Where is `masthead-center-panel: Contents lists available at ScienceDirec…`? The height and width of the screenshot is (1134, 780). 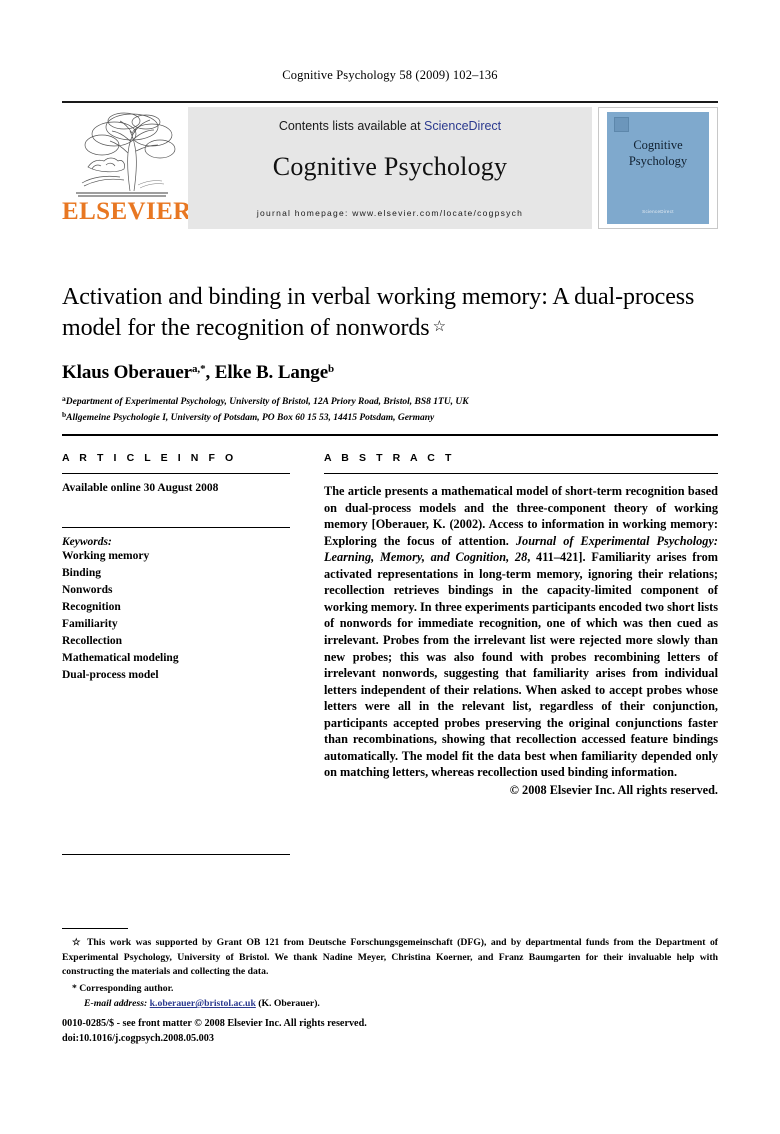
masthead-center-panel: Contents lists available at ScienceDirec… is located at coordinates (390, 168).